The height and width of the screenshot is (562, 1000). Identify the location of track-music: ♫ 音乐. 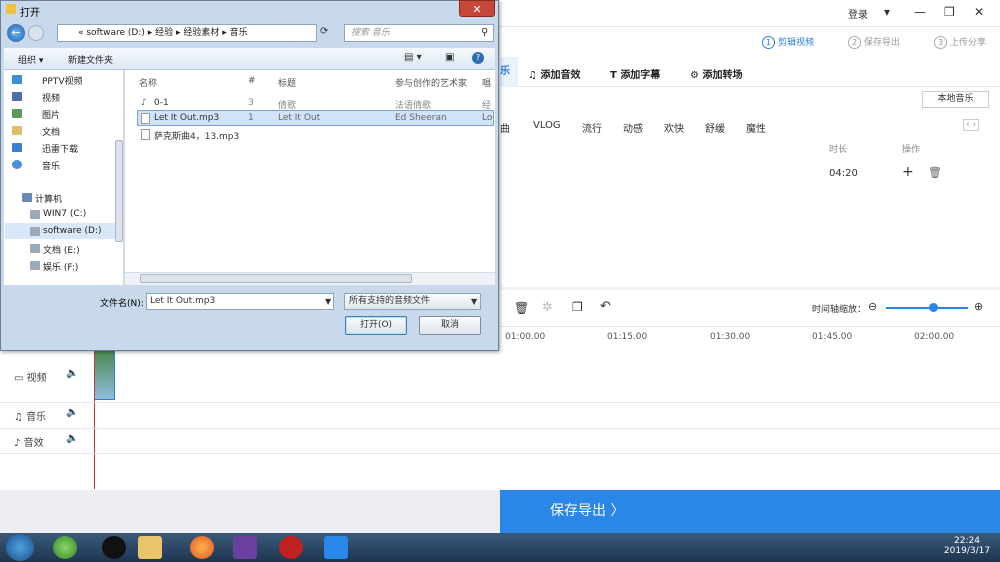
(30, 417).